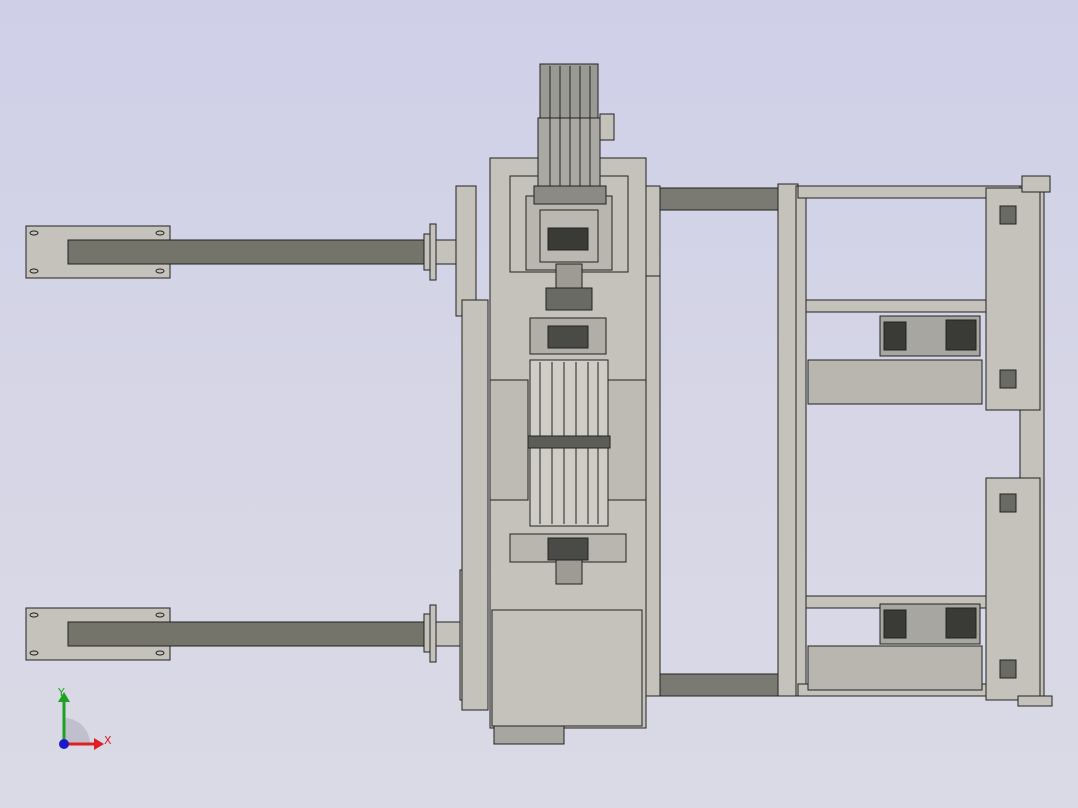 This screenshot has height=808, width=1078. What do you see at coordinates (720, 442) in the screenshot?
I see `cross-rails` at bounding box center [720, 442].